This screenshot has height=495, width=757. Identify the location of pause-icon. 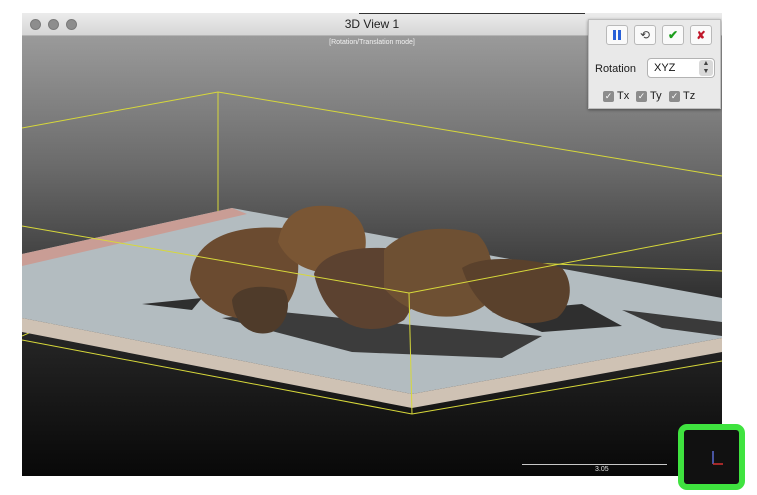
(617, 35).